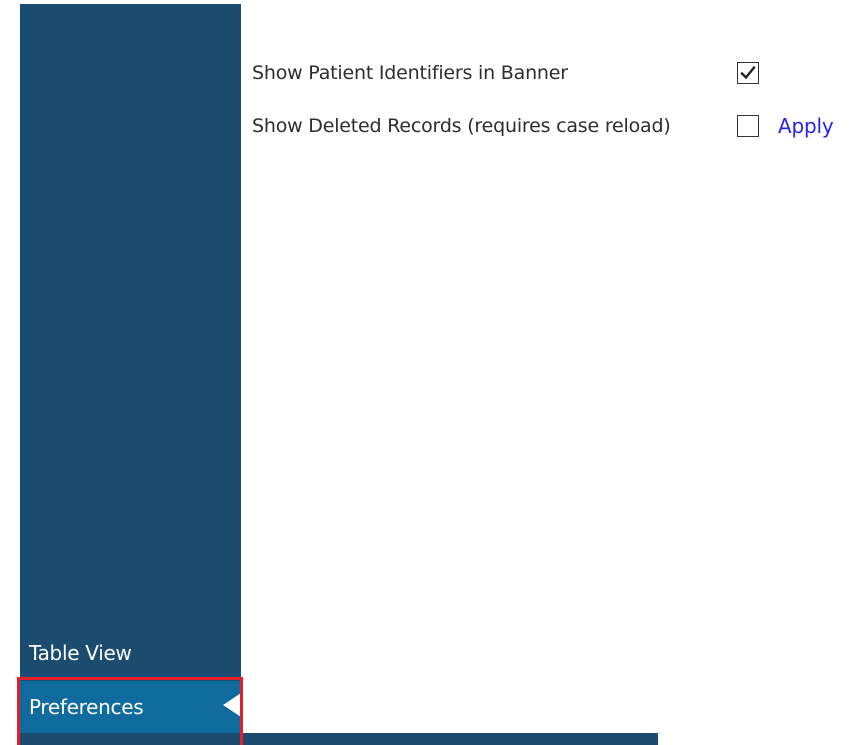 The width and height of the screenshot is (849, 745). Describe the element at coordinates (748, 126) in the screenshot. I see `show-deleted-records-checkbox` at that location.